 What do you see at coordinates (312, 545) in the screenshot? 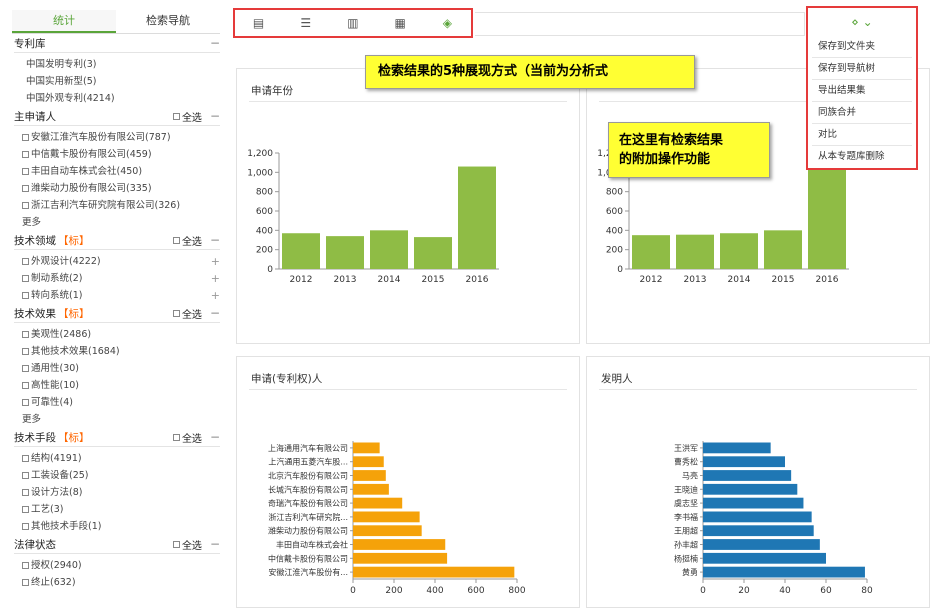
I see `y-tick-label: 丰田自动车株式会社` at bounding box center [312, 545].